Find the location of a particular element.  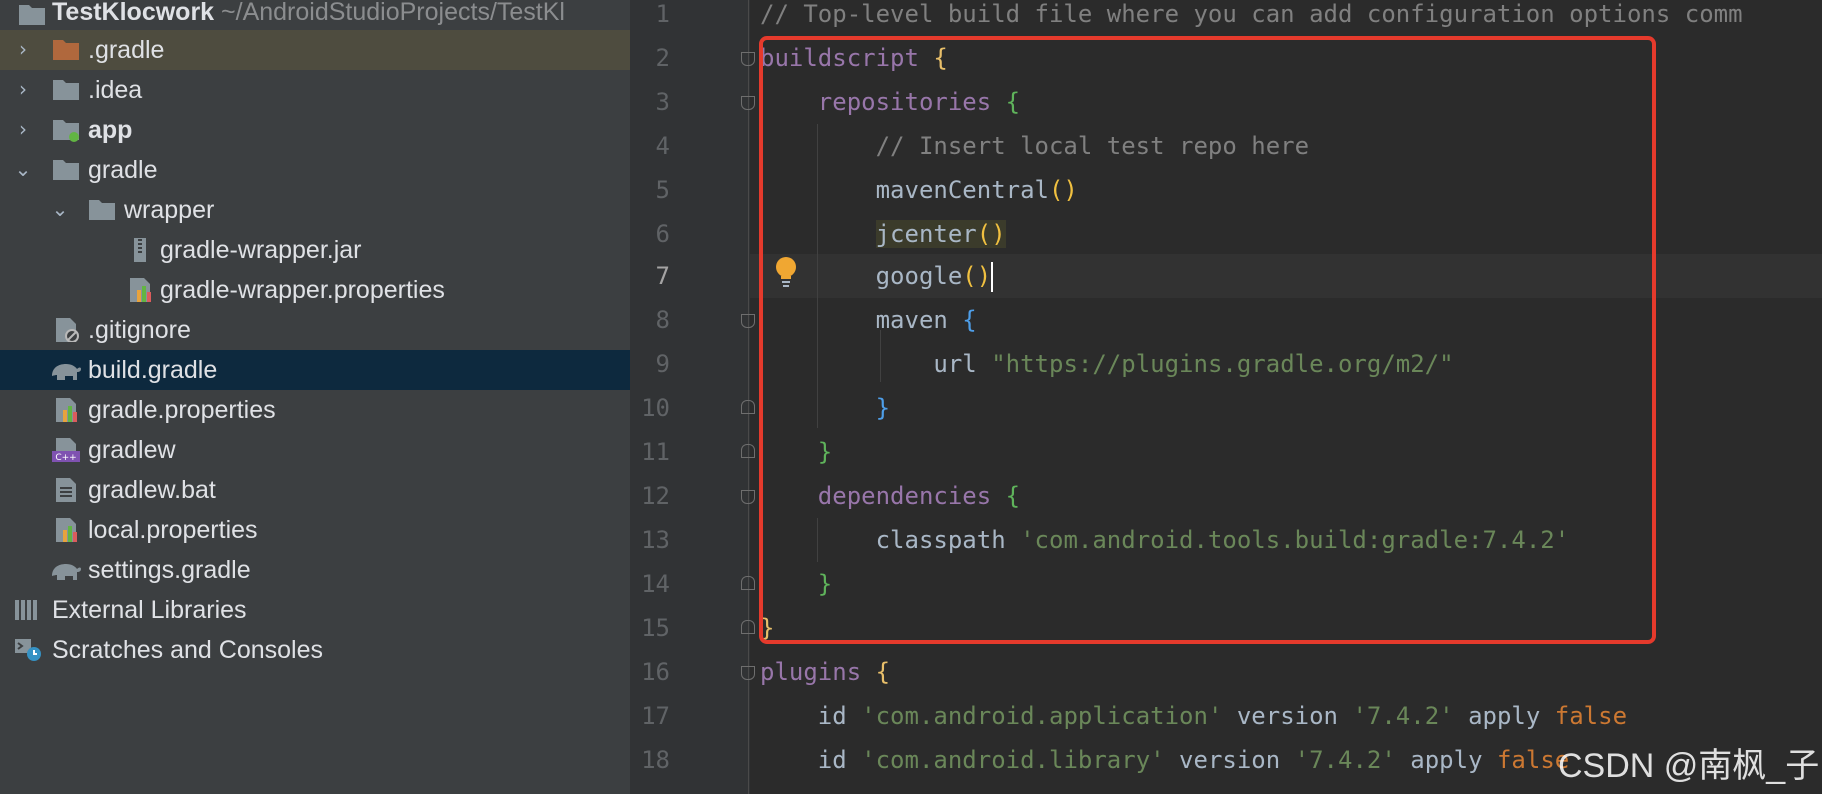

tree-item-wrapper-properties: gradle-wrapper.properties is located at coordinates (315, 290).